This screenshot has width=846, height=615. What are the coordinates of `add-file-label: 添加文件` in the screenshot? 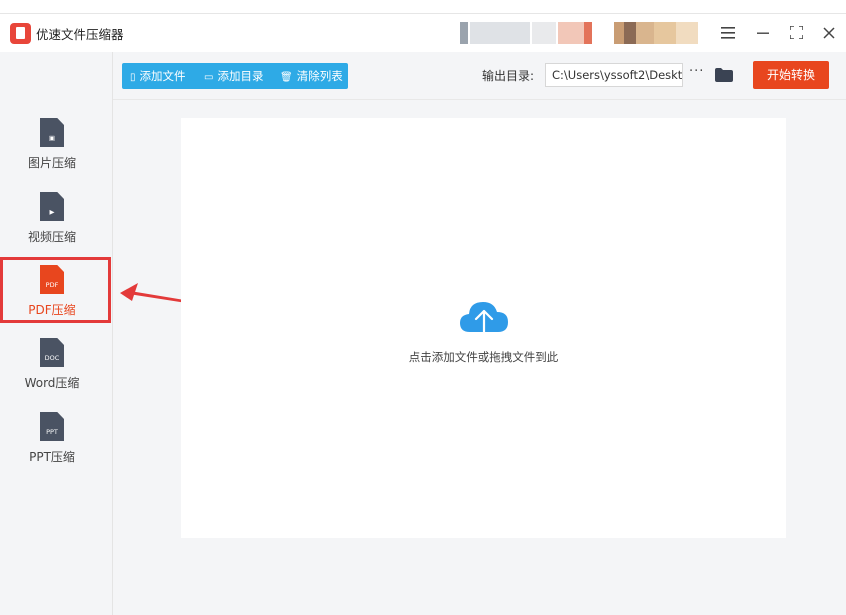 It's located at (162, 76).